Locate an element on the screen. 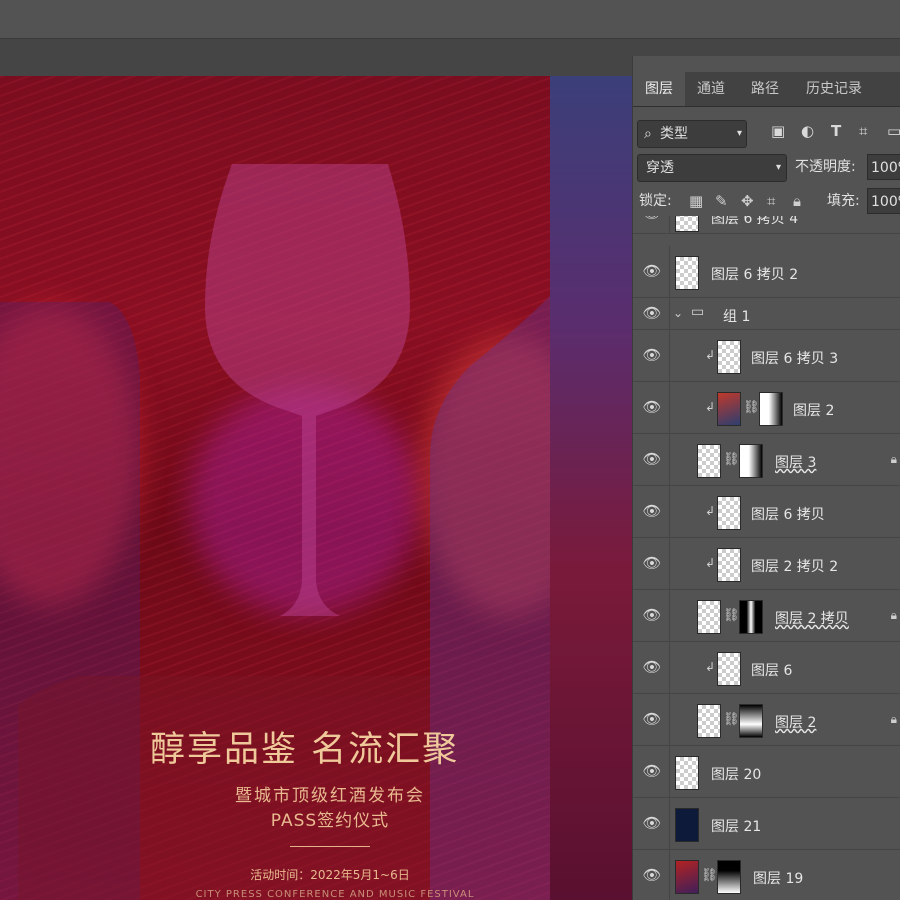 The image size is (900, 900). layer-name: 图层 3 is located at coordinates (795, 462).